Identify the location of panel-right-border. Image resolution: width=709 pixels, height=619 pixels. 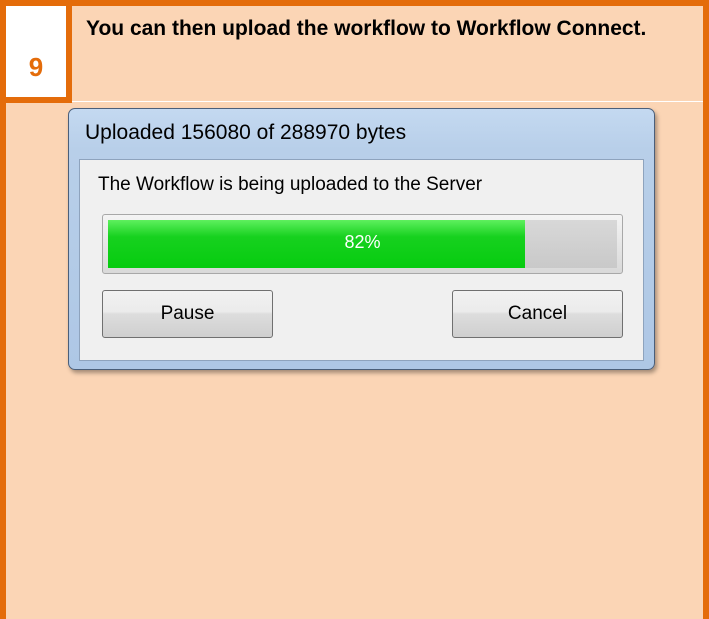
(706, 309).